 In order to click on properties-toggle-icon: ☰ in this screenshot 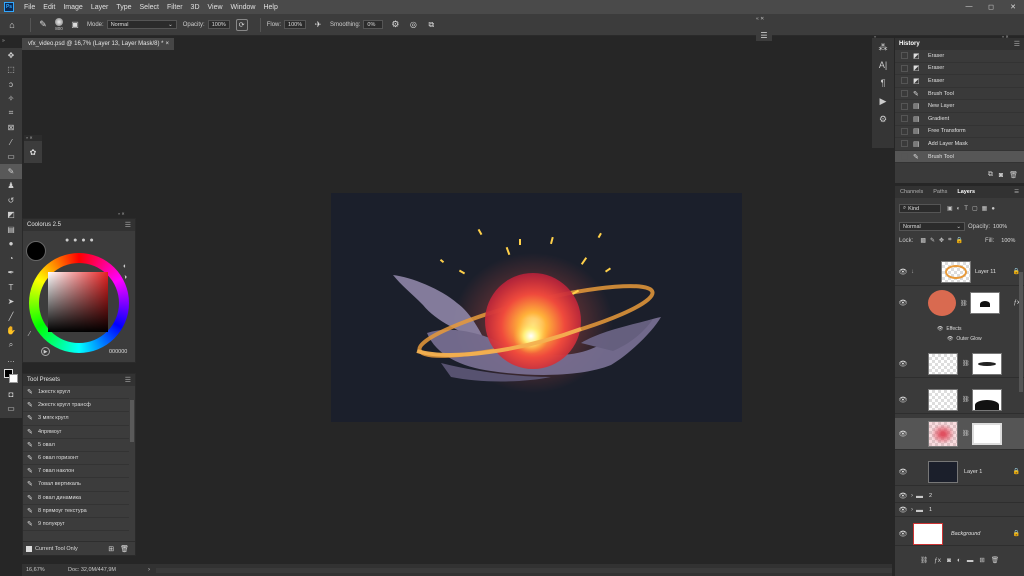, I will do `click(764, 35)`.